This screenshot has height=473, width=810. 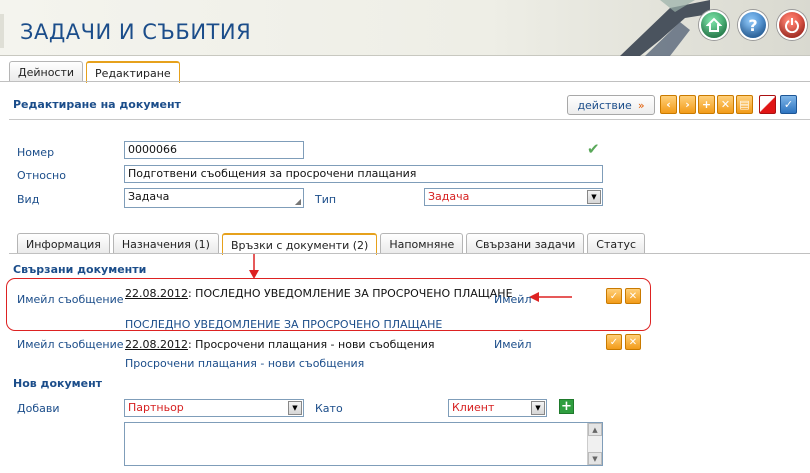 I want to click on number-field: 0000066, so click(x=214, y=150).